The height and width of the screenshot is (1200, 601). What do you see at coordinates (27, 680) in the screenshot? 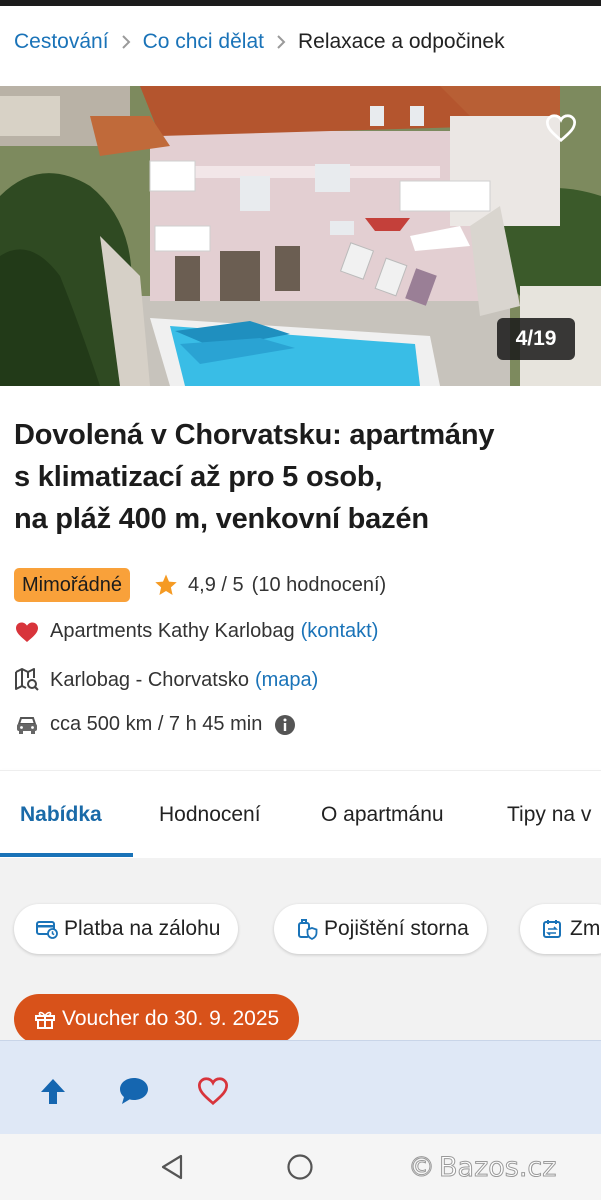
I see `map-search-icon` at bounding box center [27, 680].